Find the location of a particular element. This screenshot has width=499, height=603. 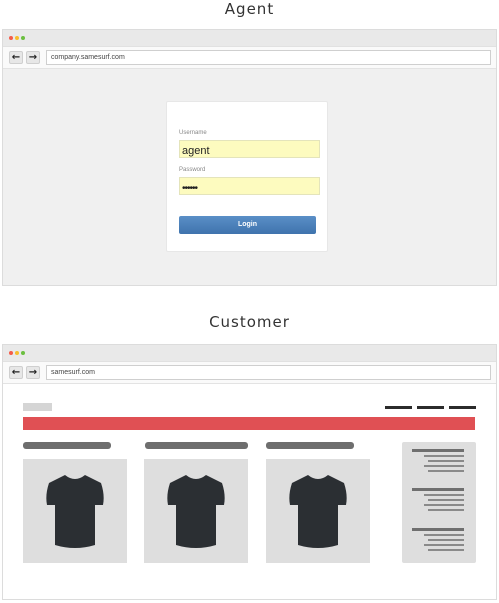

customer-navbar: ← → samesurf.com is located at coordinates (249, 373).